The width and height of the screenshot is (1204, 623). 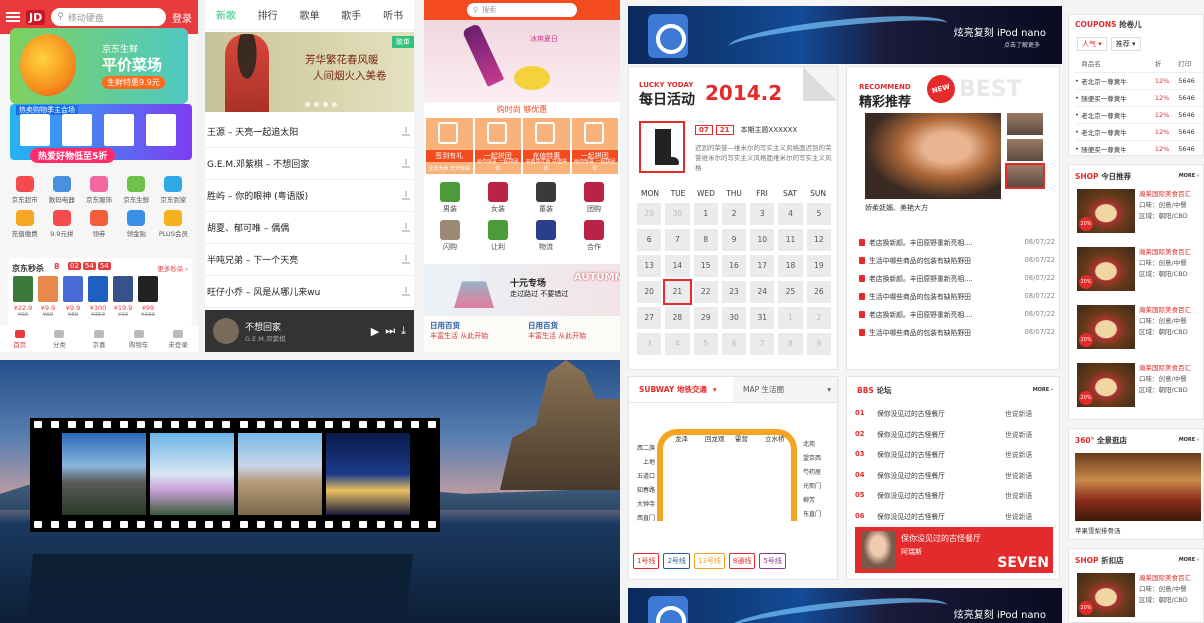 I want to click on calendar-day: 26, so click(x=818, y=292).